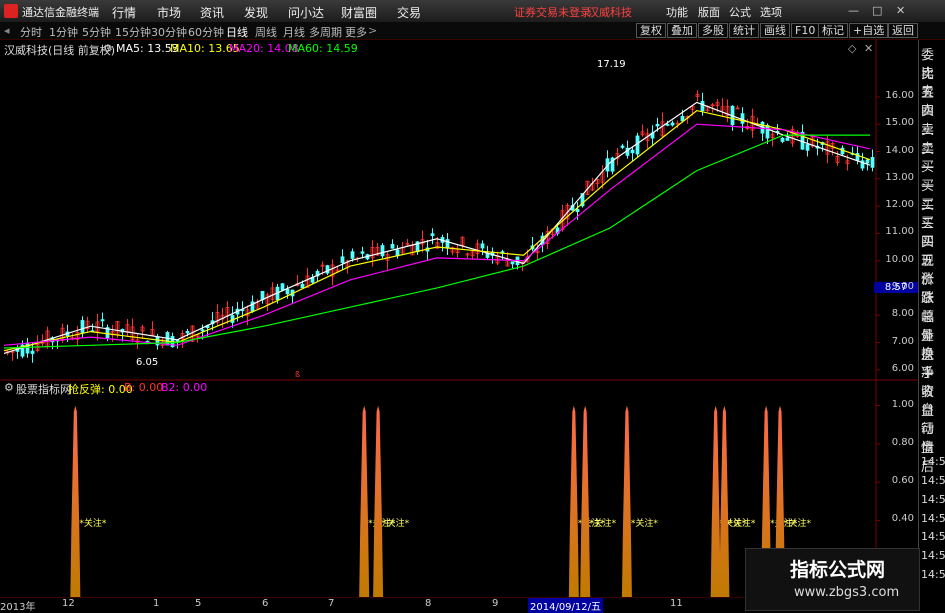  Describe the element at coordinates (775, 30) in the screenshot. I see `draw-line-button: 画线` at that location.